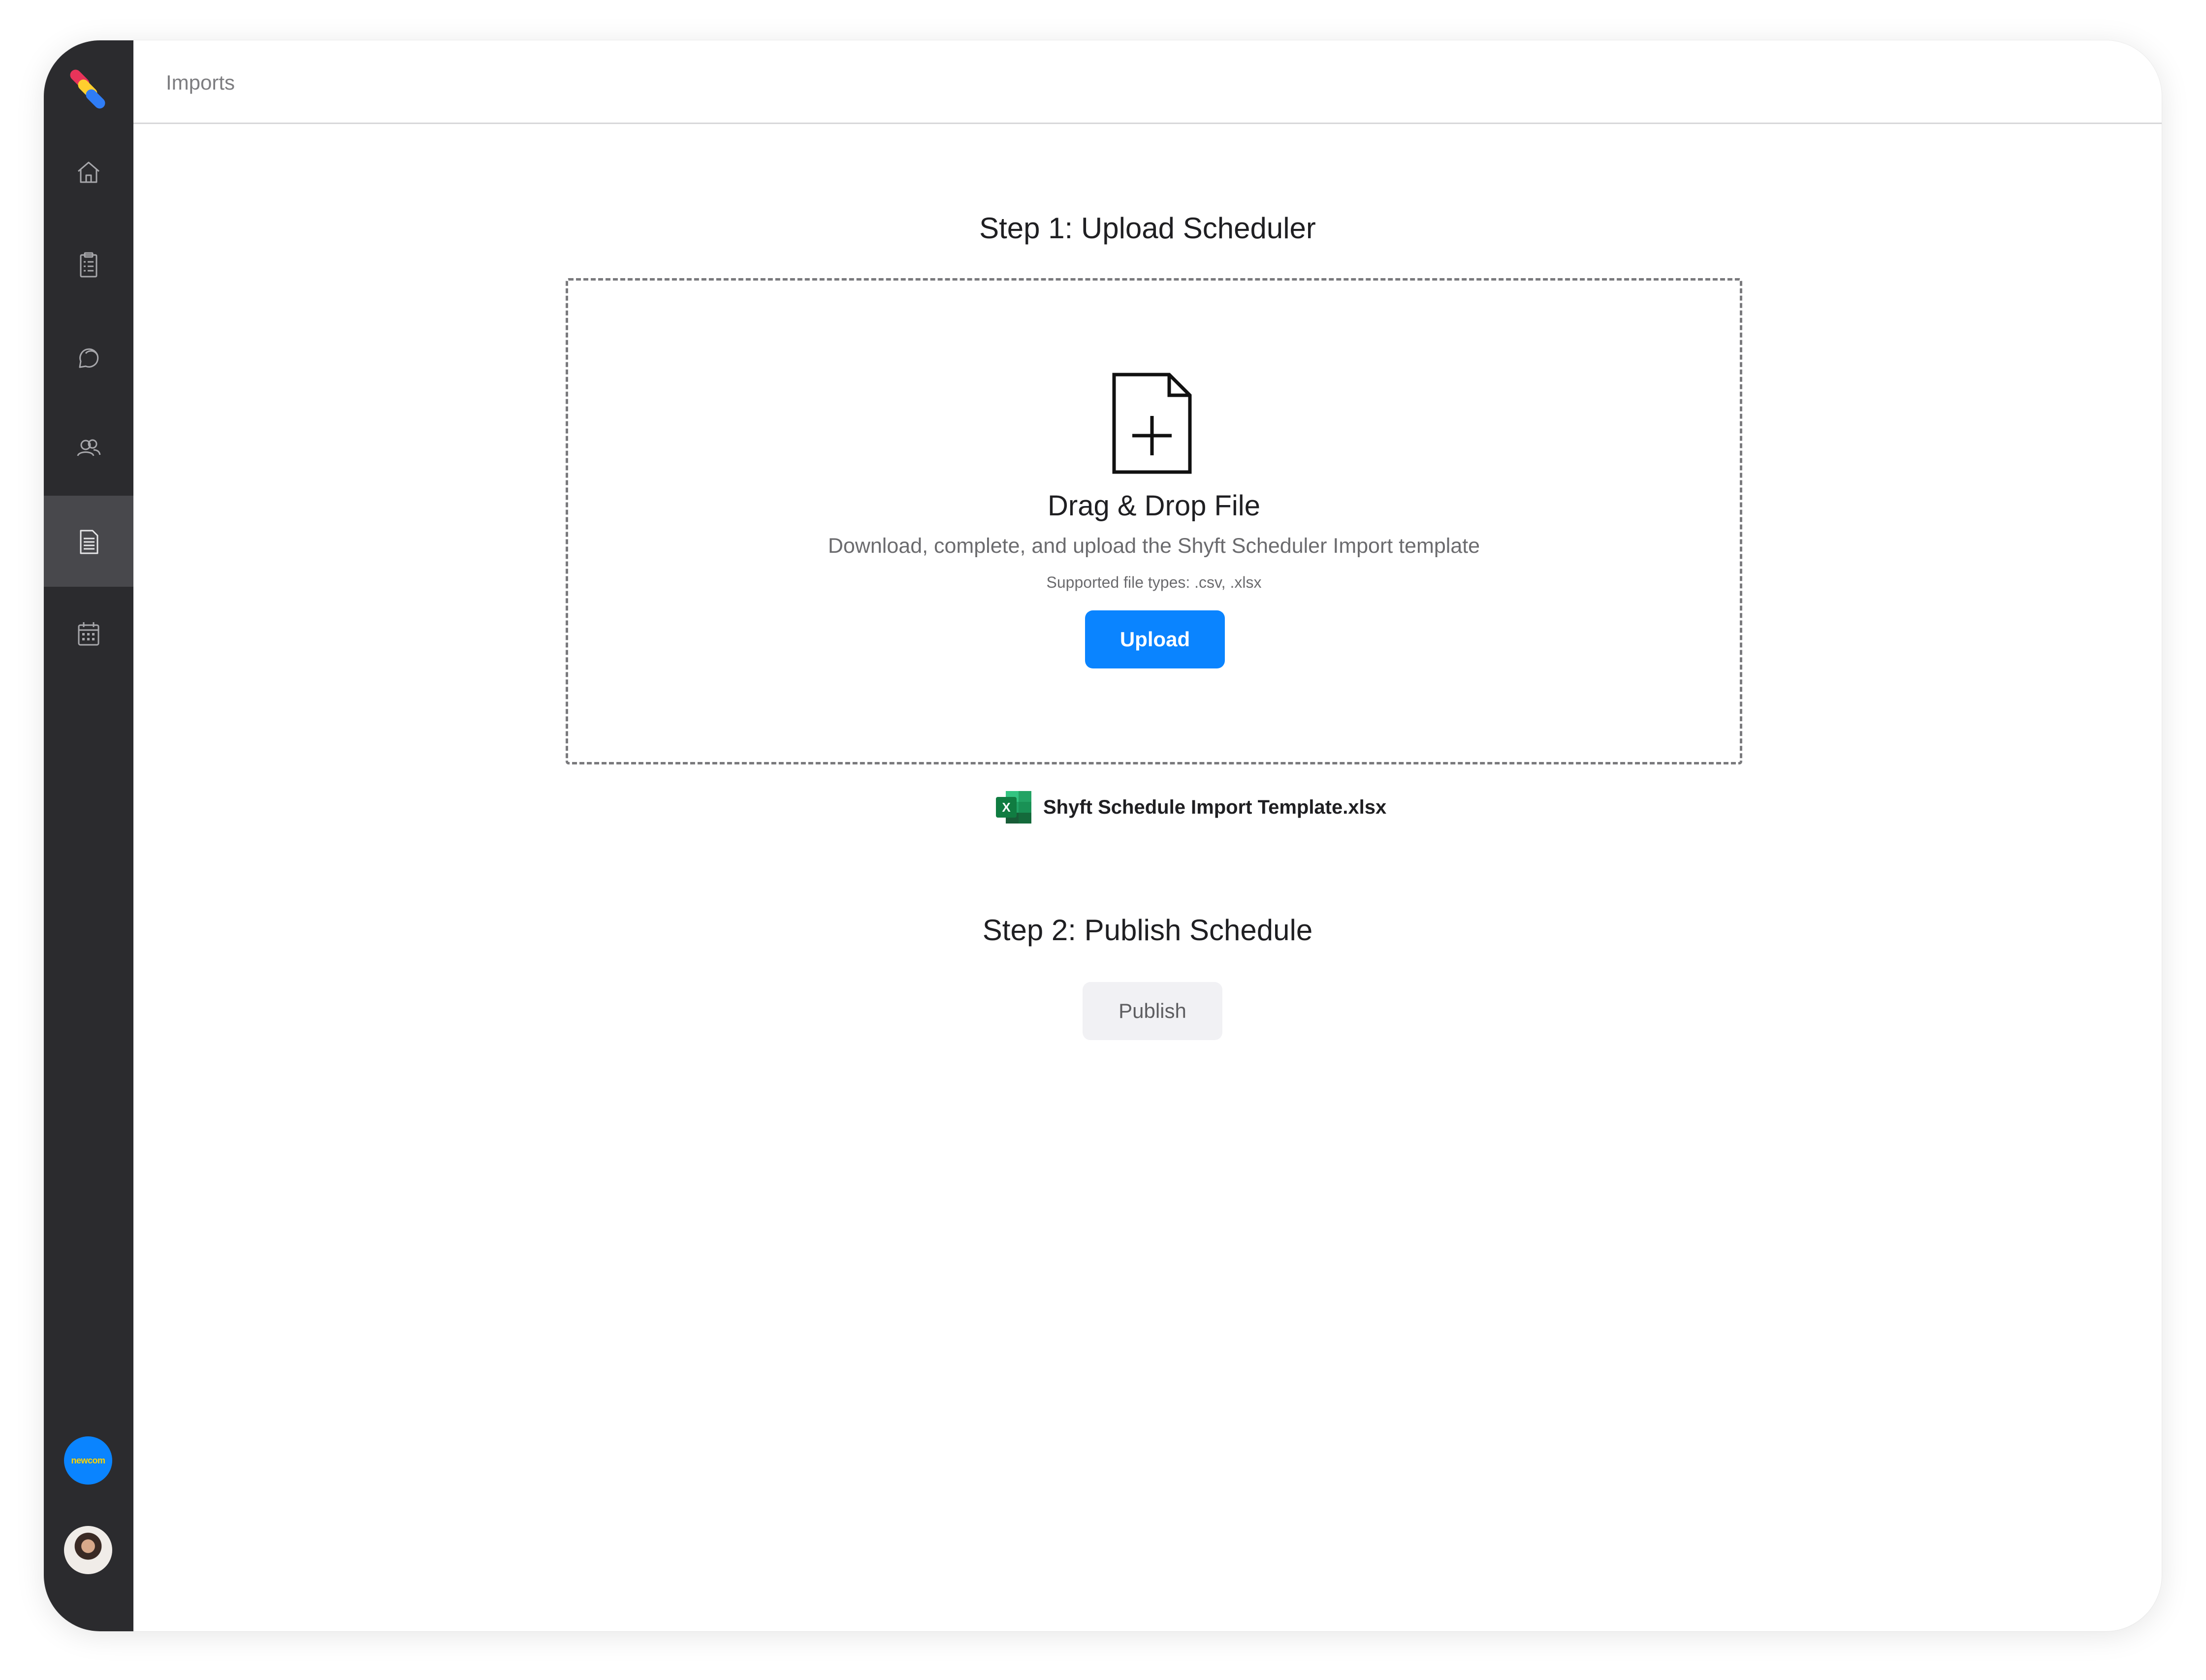 This screenshot has height=1680, width=2206. I want to click on drop-title: Drag & Drop File, so click(1154, 506).